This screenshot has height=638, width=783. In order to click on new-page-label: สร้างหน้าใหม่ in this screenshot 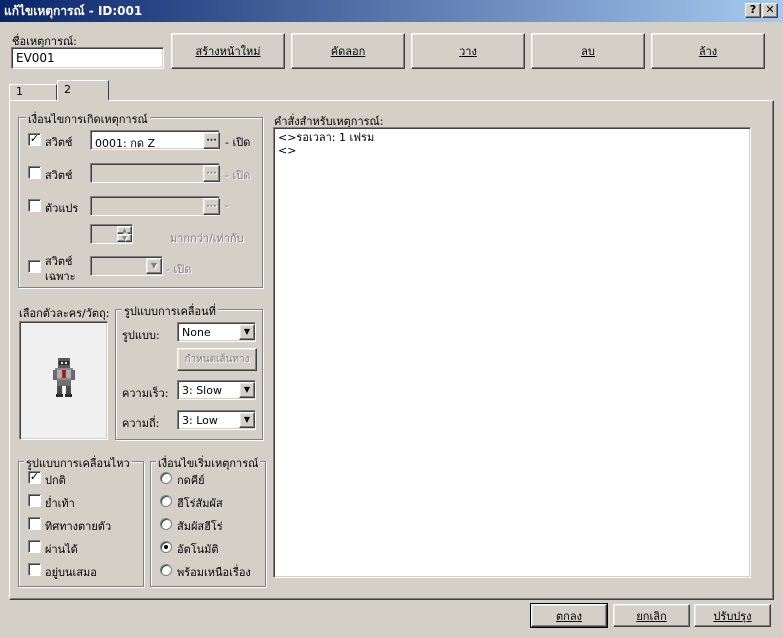, I will do `click(228, 51)`.